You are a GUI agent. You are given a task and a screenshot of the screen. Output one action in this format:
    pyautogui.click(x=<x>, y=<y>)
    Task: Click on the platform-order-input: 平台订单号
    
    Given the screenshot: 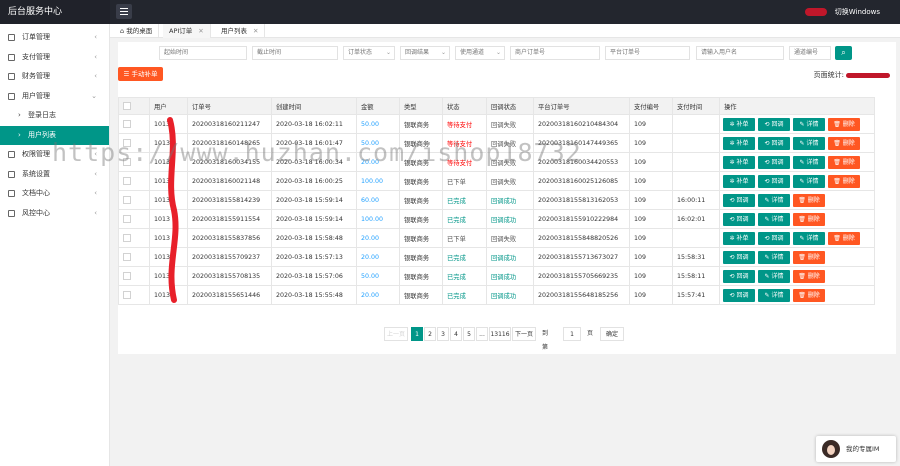 What is the action you would take?
    pyautogui.click(x=647, y=53)
    